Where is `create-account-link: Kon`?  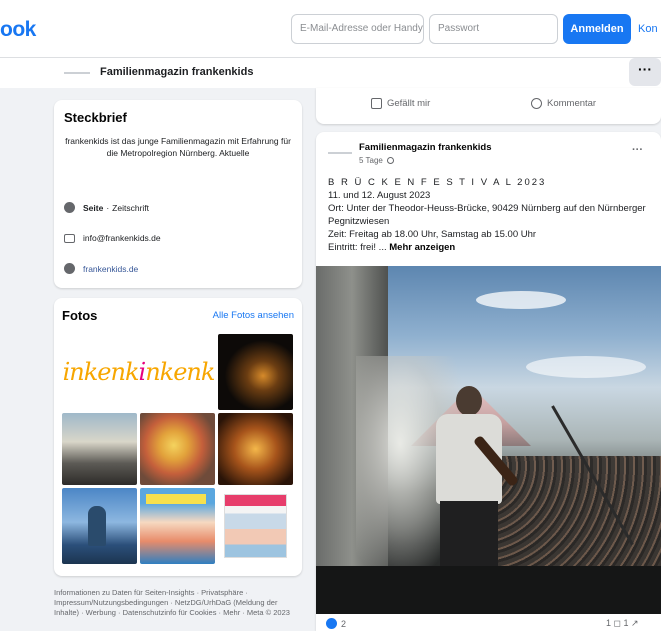 create-account-link: Kon is located at coordinates (648, 29).